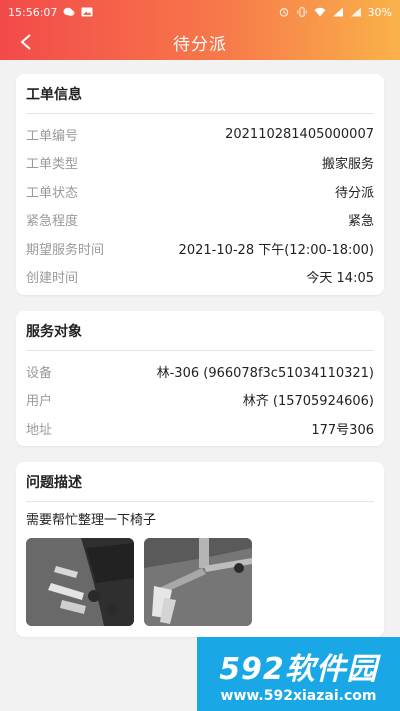 The width and height of the screenshot is (400, 711). What do you see at coordinates (298, 669) in the screenshot?
I see `watermark-main: 592软件园` at bounding box center [298, 669].